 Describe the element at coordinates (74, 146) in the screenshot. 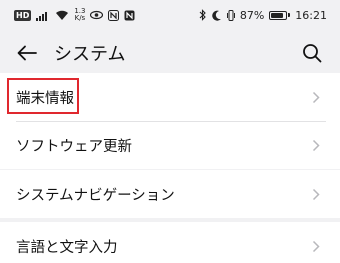

I see `settings-item-label: ソフトウェア更新` at that location.